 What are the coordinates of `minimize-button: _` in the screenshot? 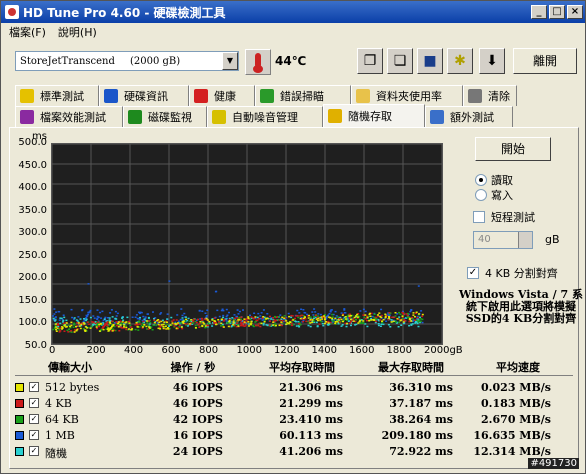 It's located at (539, 12).